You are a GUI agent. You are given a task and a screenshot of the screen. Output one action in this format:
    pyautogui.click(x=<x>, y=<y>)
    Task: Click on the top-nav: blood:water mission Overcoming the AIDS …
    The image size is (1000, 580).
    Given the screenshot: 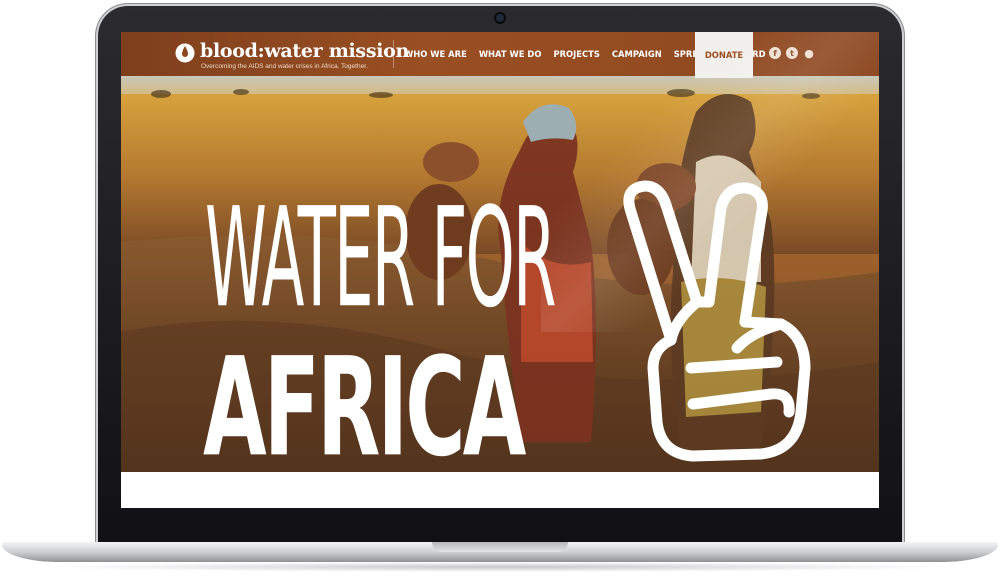 What is the action you would take?
    pyautogui.click(x=500, y=55)
    